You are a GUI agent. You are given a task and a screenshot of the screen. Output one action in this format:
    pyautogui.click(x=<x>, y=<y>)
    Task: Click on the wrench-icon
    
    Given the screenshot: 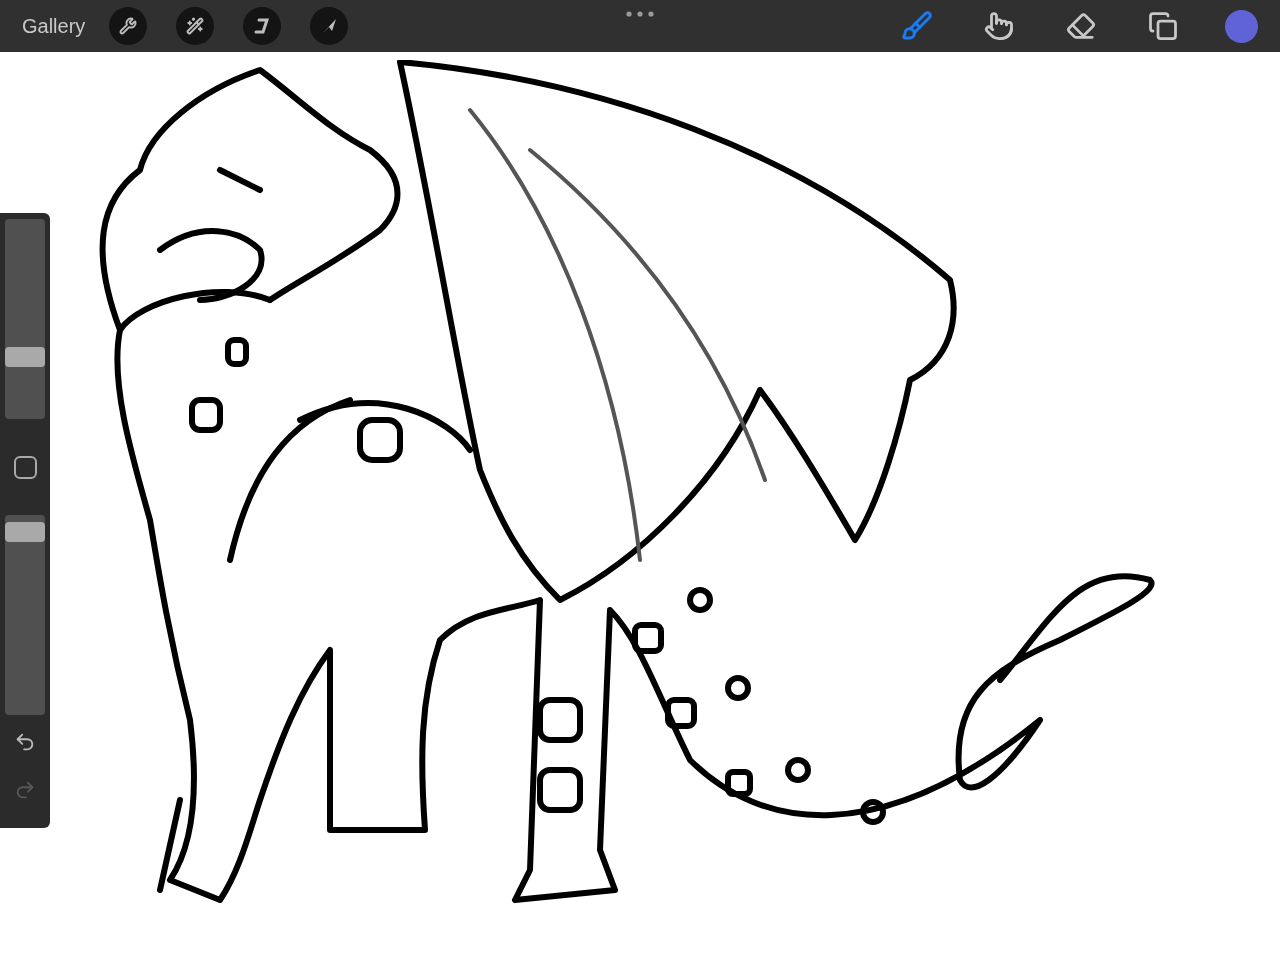 What is the action you would take?
    pyautogui.click(x=128, y=26)
    